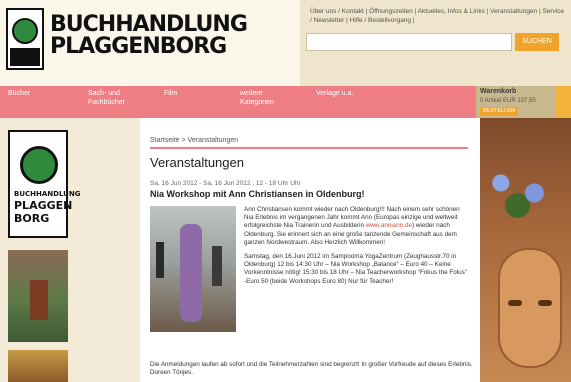 This screenshot has height=382, width=571. What do you see at coordinates (563, 102) in the screenshot?
I see `cart-accent` at bounding box center [563, 102].